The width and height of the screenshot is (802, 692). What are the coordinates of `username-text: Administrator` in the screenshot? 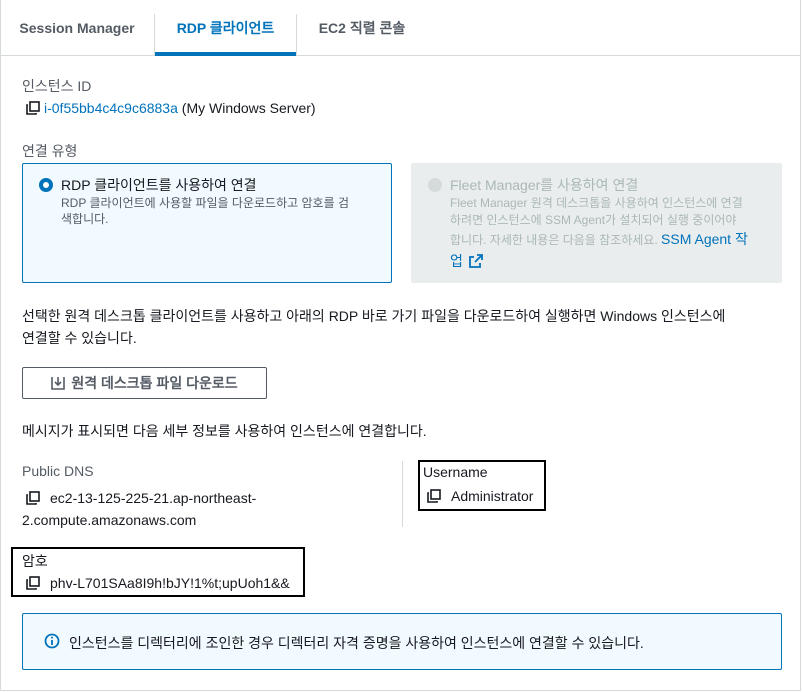 It's located at (492, 496).